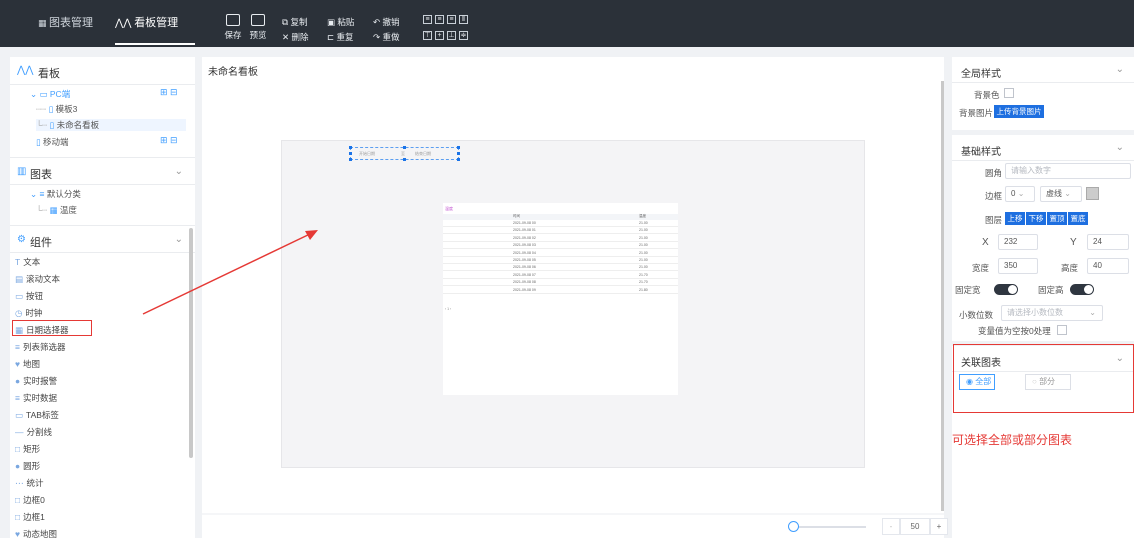 This screenshot has width=1134, height=538. Describe the element at coordinates (40, 347) in the screenshot. I see `component-list-filter: ≡ 列表筛选器` at that location.